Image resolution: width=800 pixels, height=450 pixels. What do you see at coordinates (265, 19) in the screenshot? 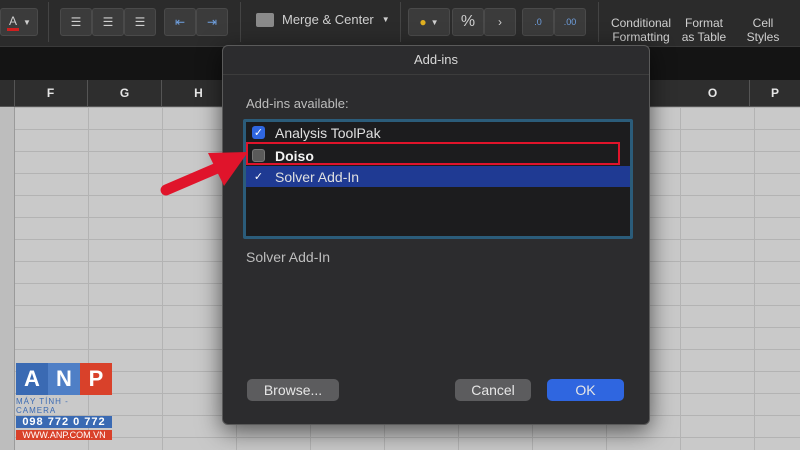
I see `merge-icon` at bounding box center [265, 19].